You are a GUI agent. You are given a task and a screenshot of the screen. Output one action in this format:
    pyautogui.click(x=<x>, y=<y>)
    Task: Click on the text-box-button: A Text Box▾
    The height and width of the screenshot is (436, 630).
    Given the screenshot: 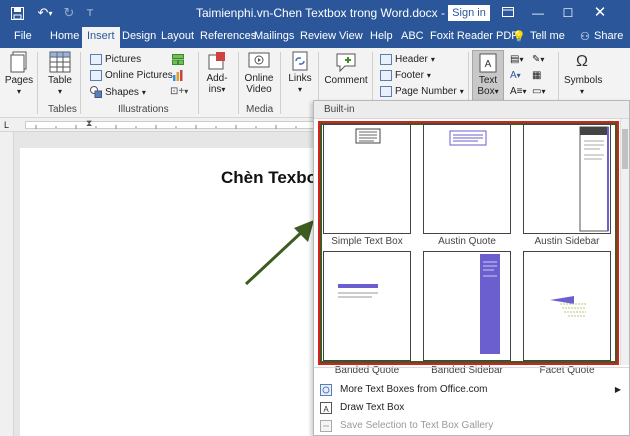 What is the action you would take?
    pyautogui.click(x=488, y=76)
    